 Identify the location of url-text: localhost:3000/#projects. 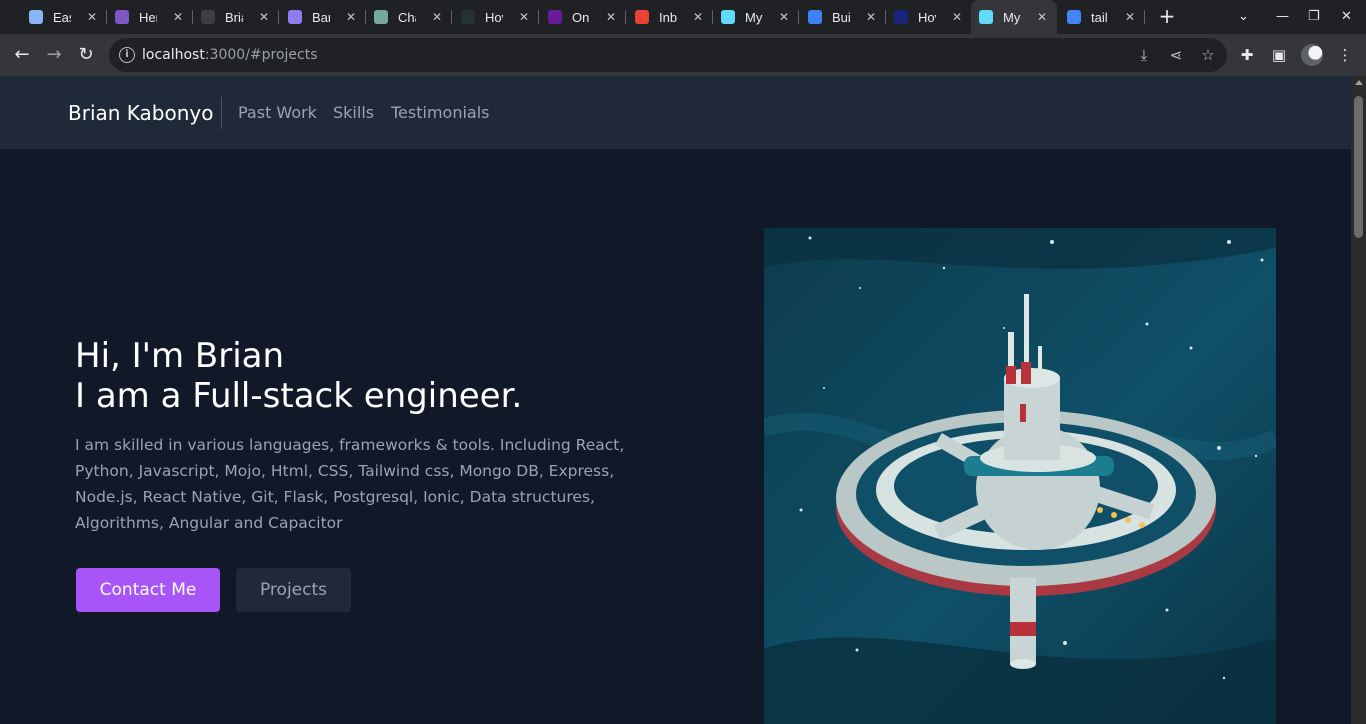
(230, 55).